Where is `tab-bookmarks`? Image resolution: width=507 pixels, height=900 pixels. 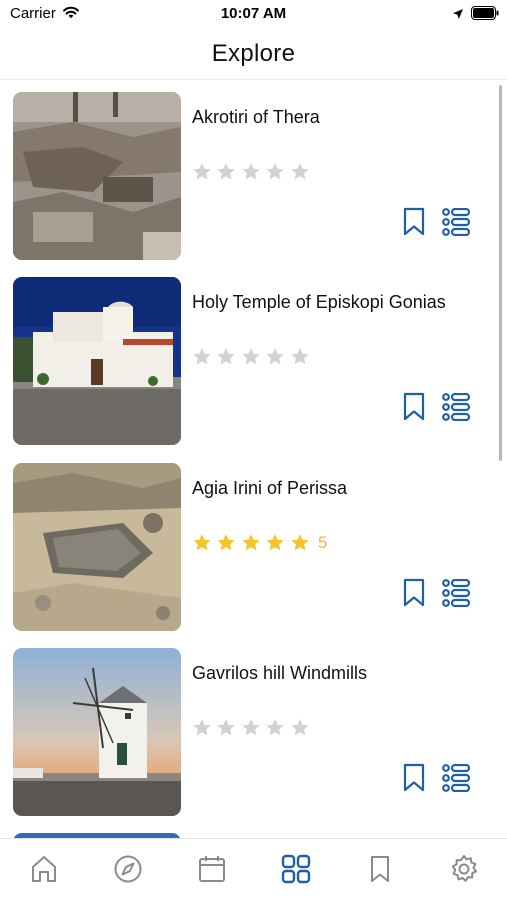 tab-bookmarks is located at coordinates (380, 869).